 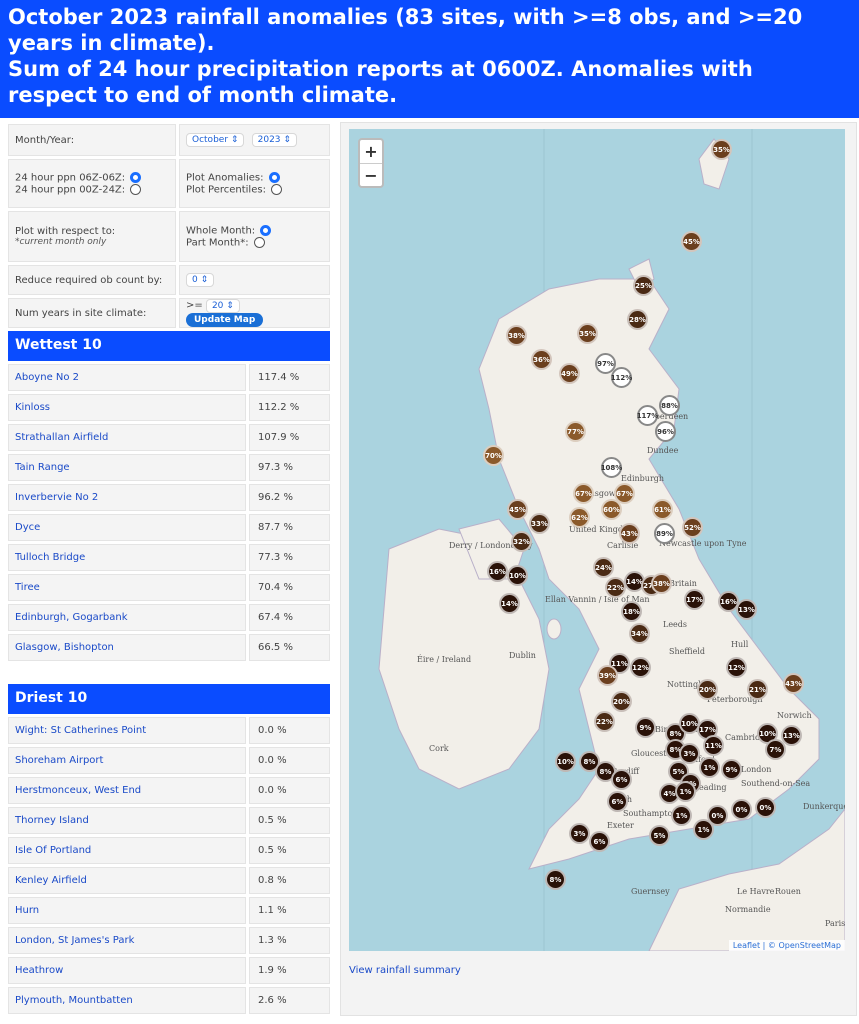 What do you see at coordinates (127, 970) in the screenshot?
I see `driest-site-link: Heathrow` at bounding box center [127, 970].